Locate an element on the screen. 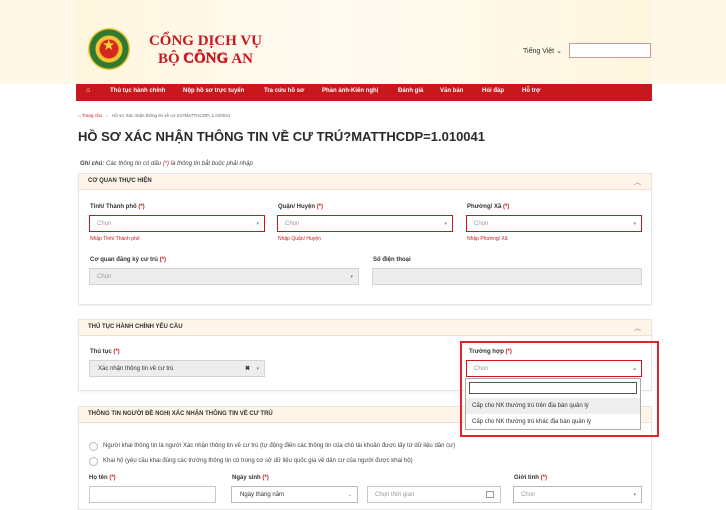 Image resolution: width=726 pixels, height=510 pixels. procedure-label: Thủ tục (*) is located at coordinates (105, 352).